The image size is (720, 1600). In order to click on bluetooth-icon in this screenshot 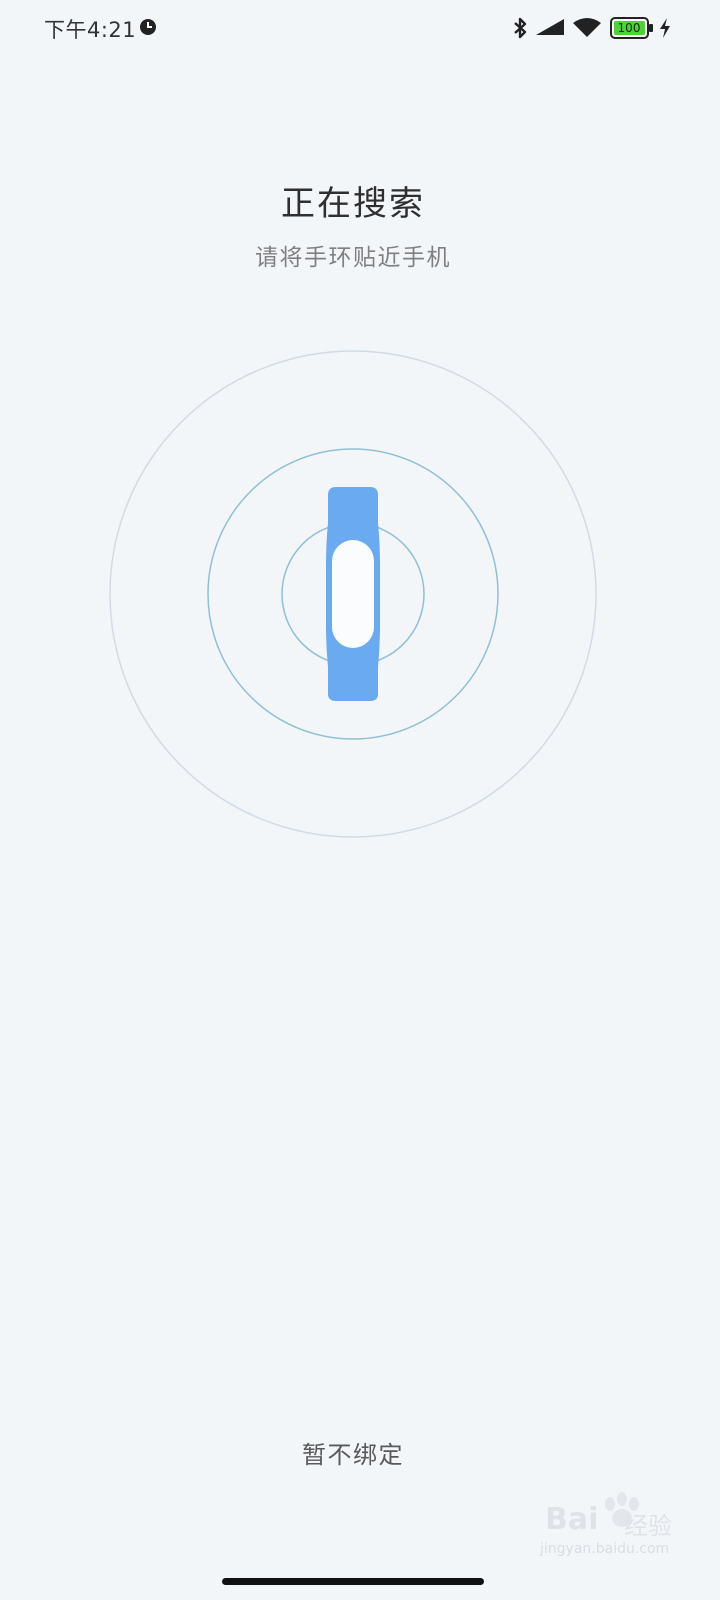, I will do `click(520, 28)`.